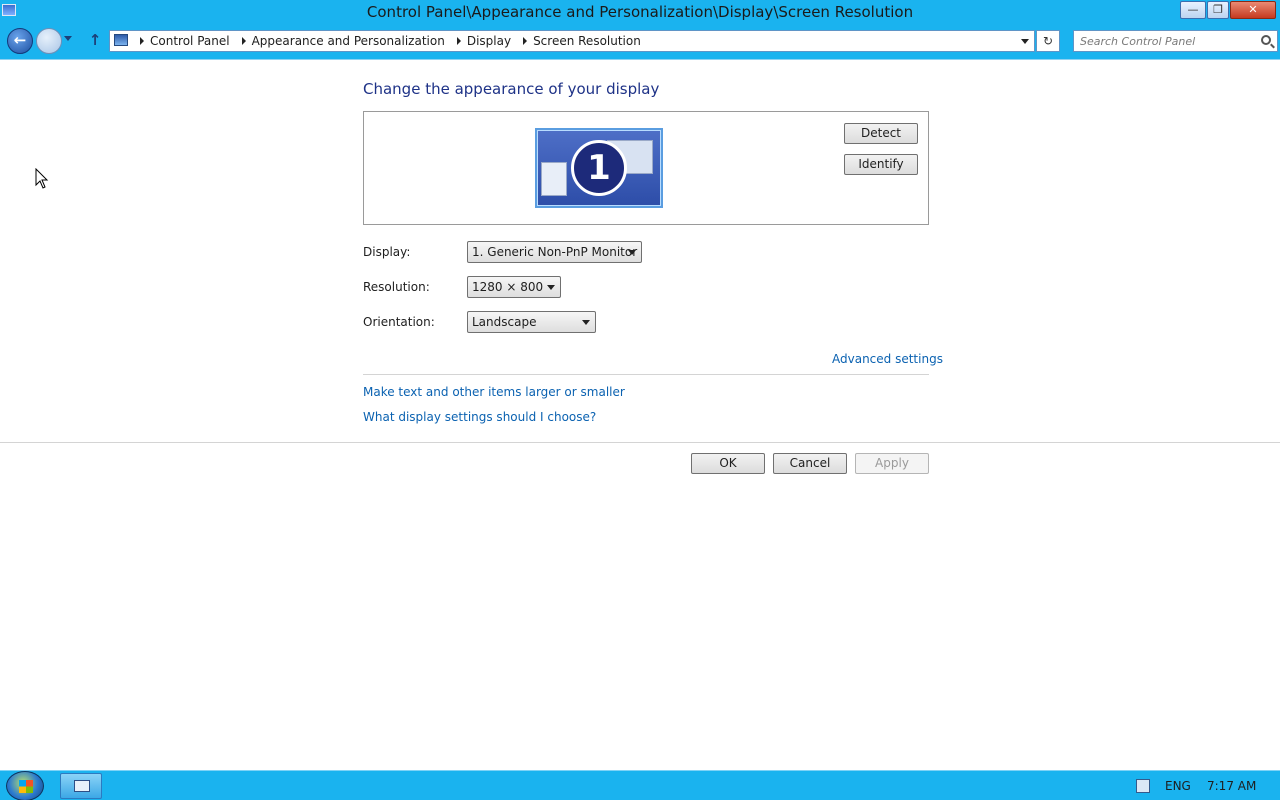  I want to click on back-button: ←, so click(20, 41).